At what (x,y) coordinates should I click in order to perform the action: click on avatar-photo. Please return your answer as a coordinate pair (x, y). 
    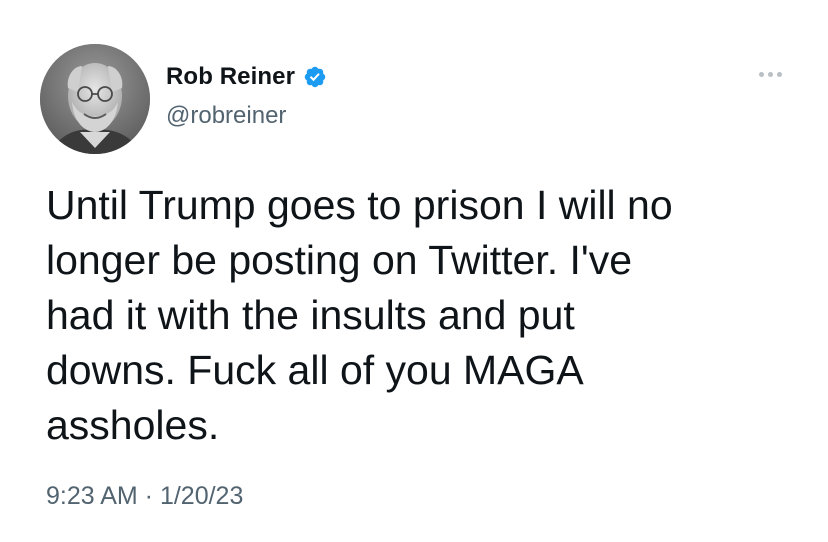
    Looking at the image, I should click on (95, 99).